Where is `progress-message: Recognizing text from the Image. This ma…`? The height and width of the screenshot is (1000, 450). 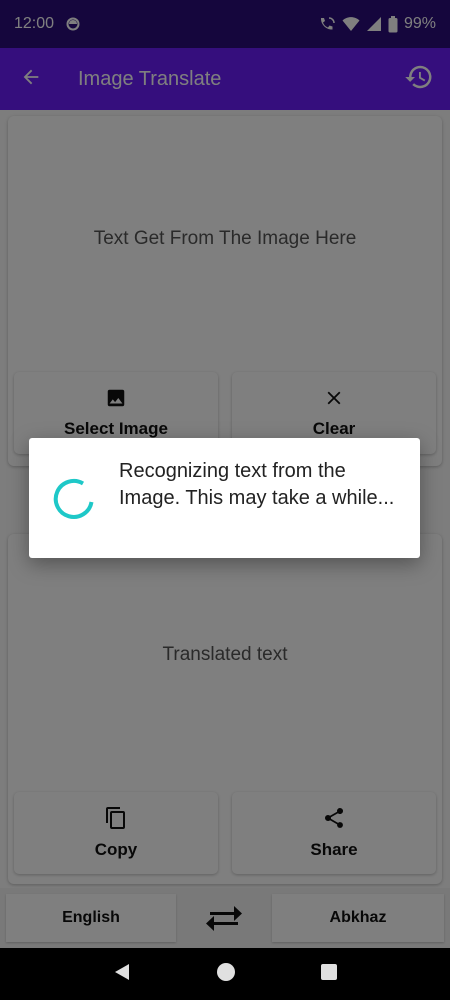 progress-message: Recognizing text from the Image. This ma… is located at coordinates (257, 484).